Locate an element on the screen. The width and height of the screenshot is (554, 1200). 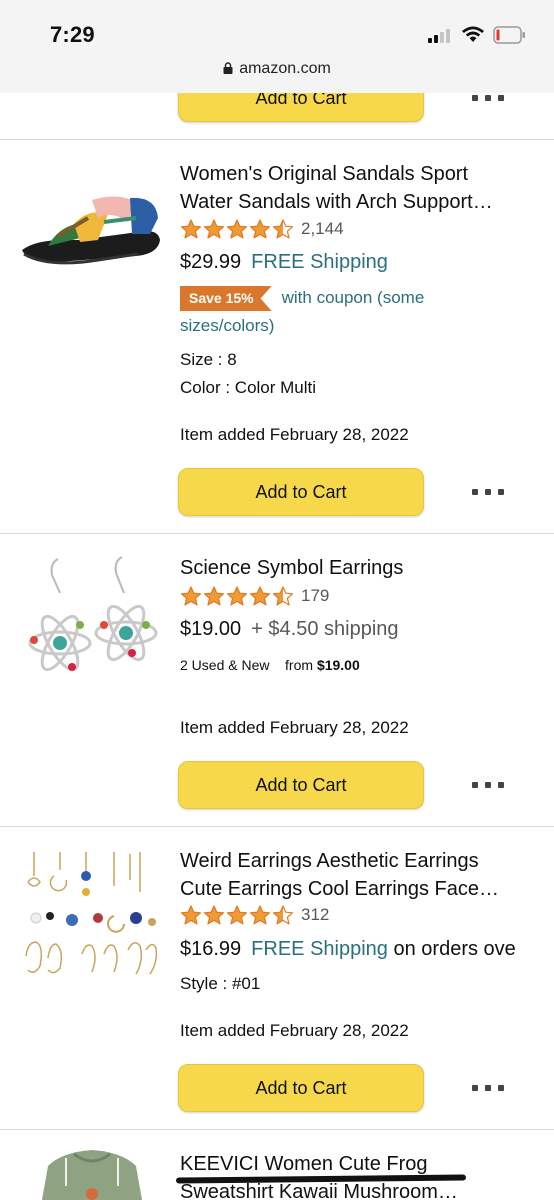
price: $29.99 is located at coordinates (211, 262).